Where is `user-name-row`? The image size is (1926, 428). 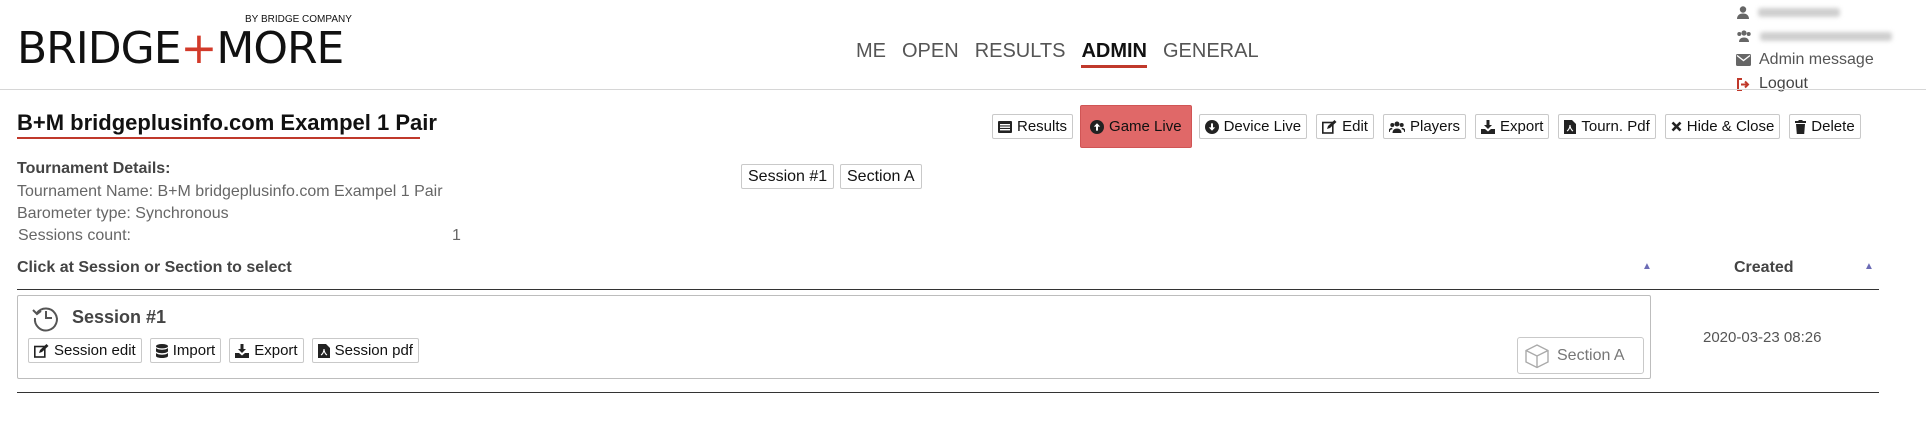
user-name-row is located at coordinates (1814, 12).